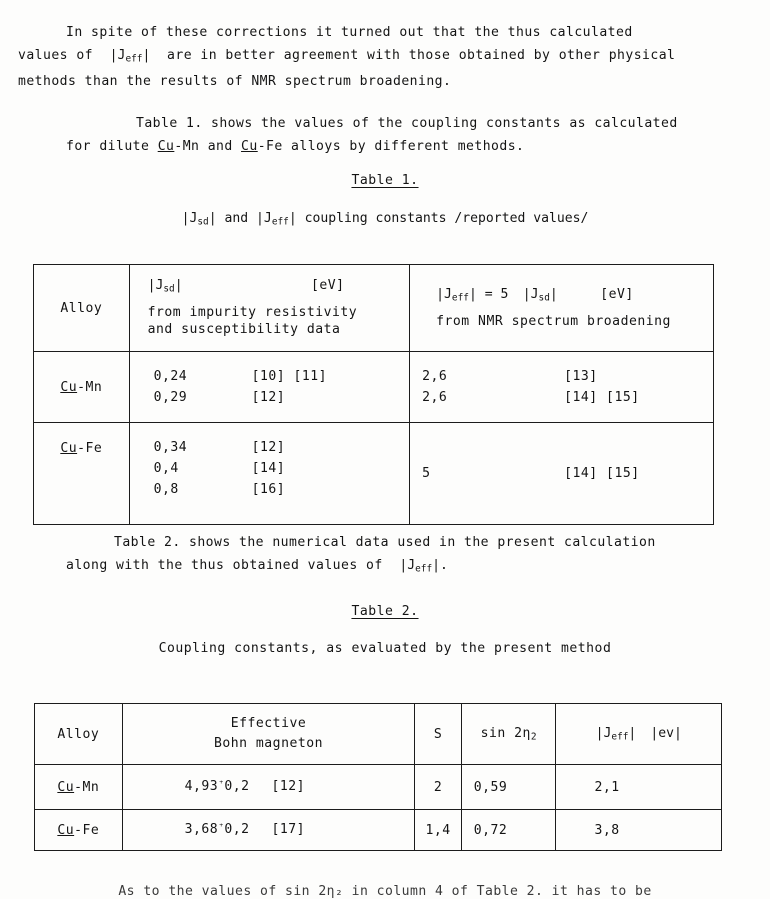  I want to click on p1l2-jeff-sub: eff, so click(134, 59).